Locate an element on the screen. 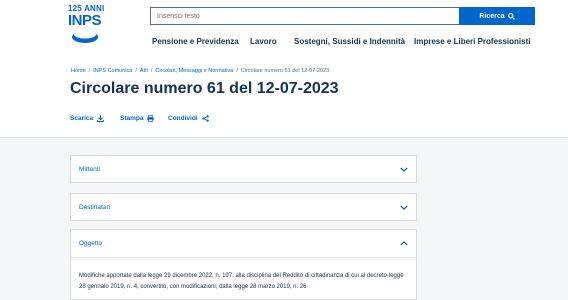  search-input is located at coordinates (305, 16).